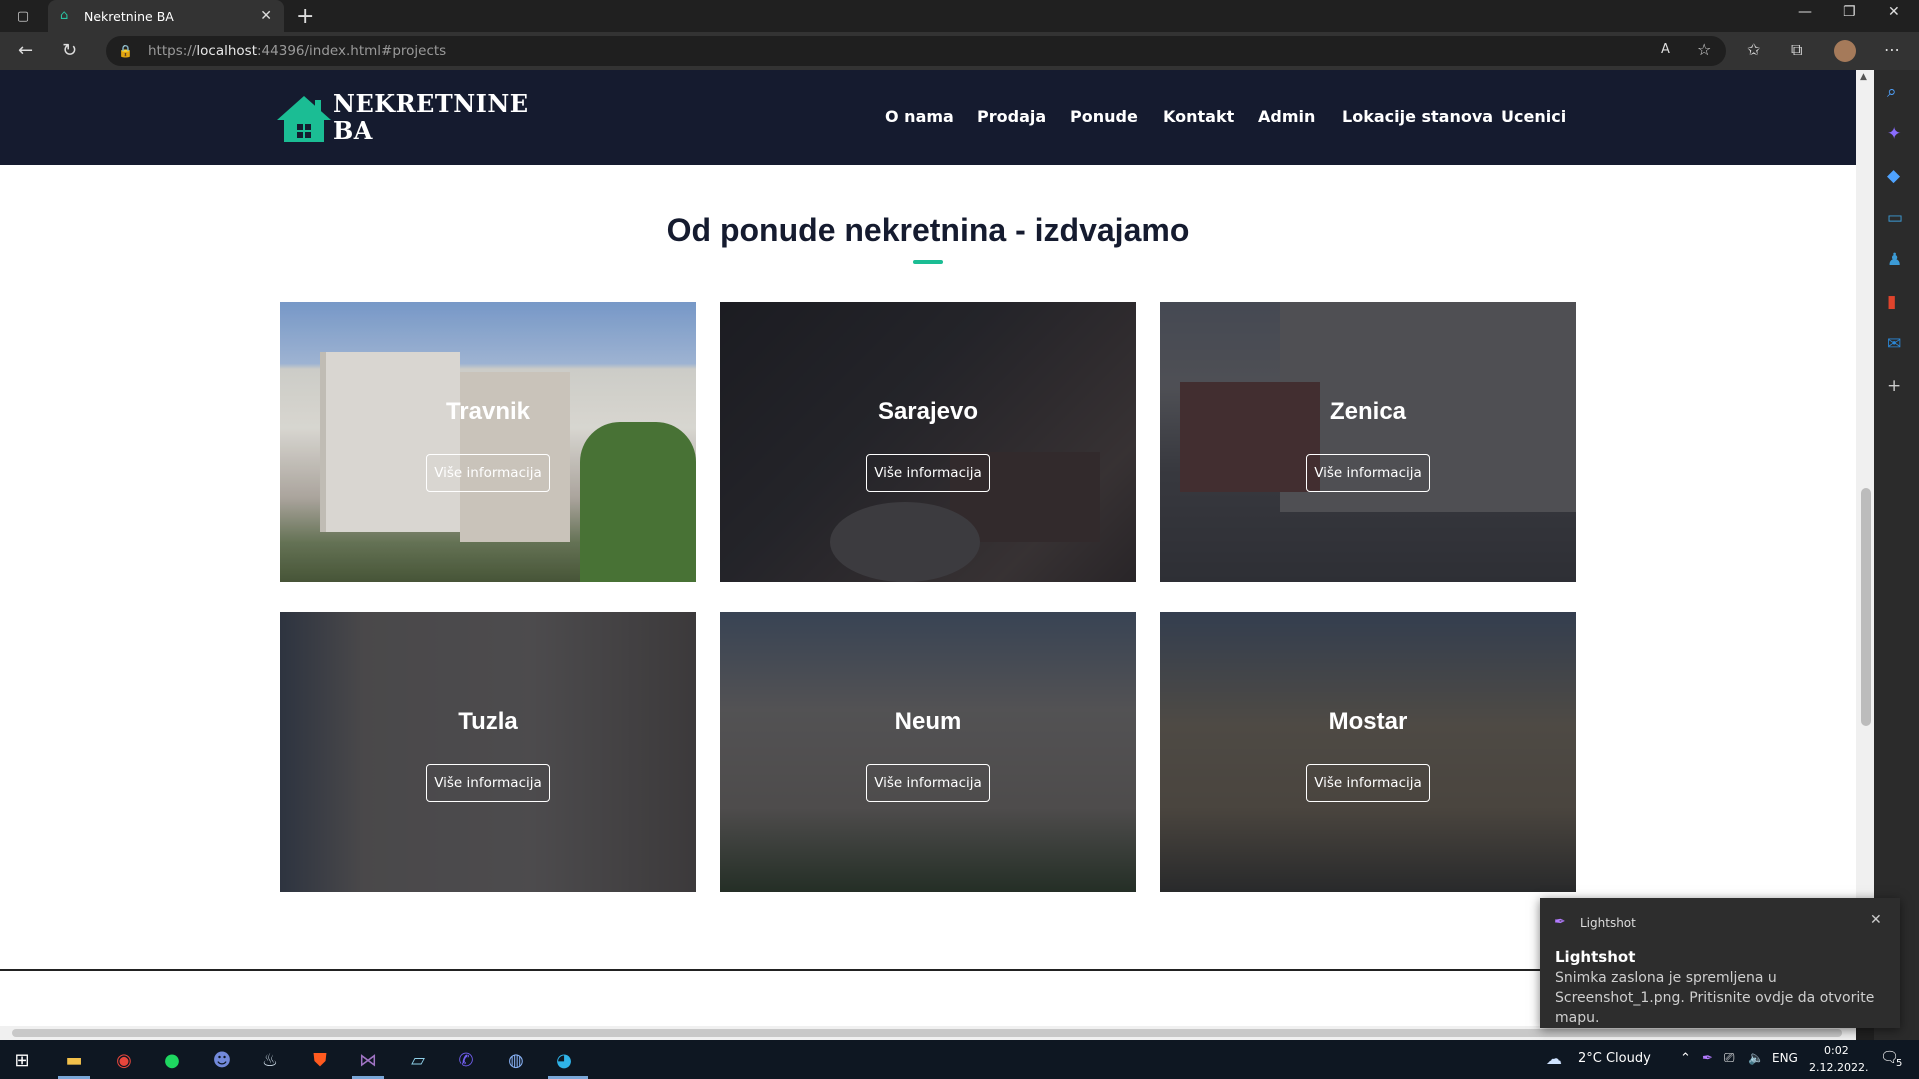 This screenshot has width=1919, height=1079. I want to click on browser-titlebar: ▢ ⌂ Nekretnine BA ✕ + — ❐ ✕, so click(959, 16).